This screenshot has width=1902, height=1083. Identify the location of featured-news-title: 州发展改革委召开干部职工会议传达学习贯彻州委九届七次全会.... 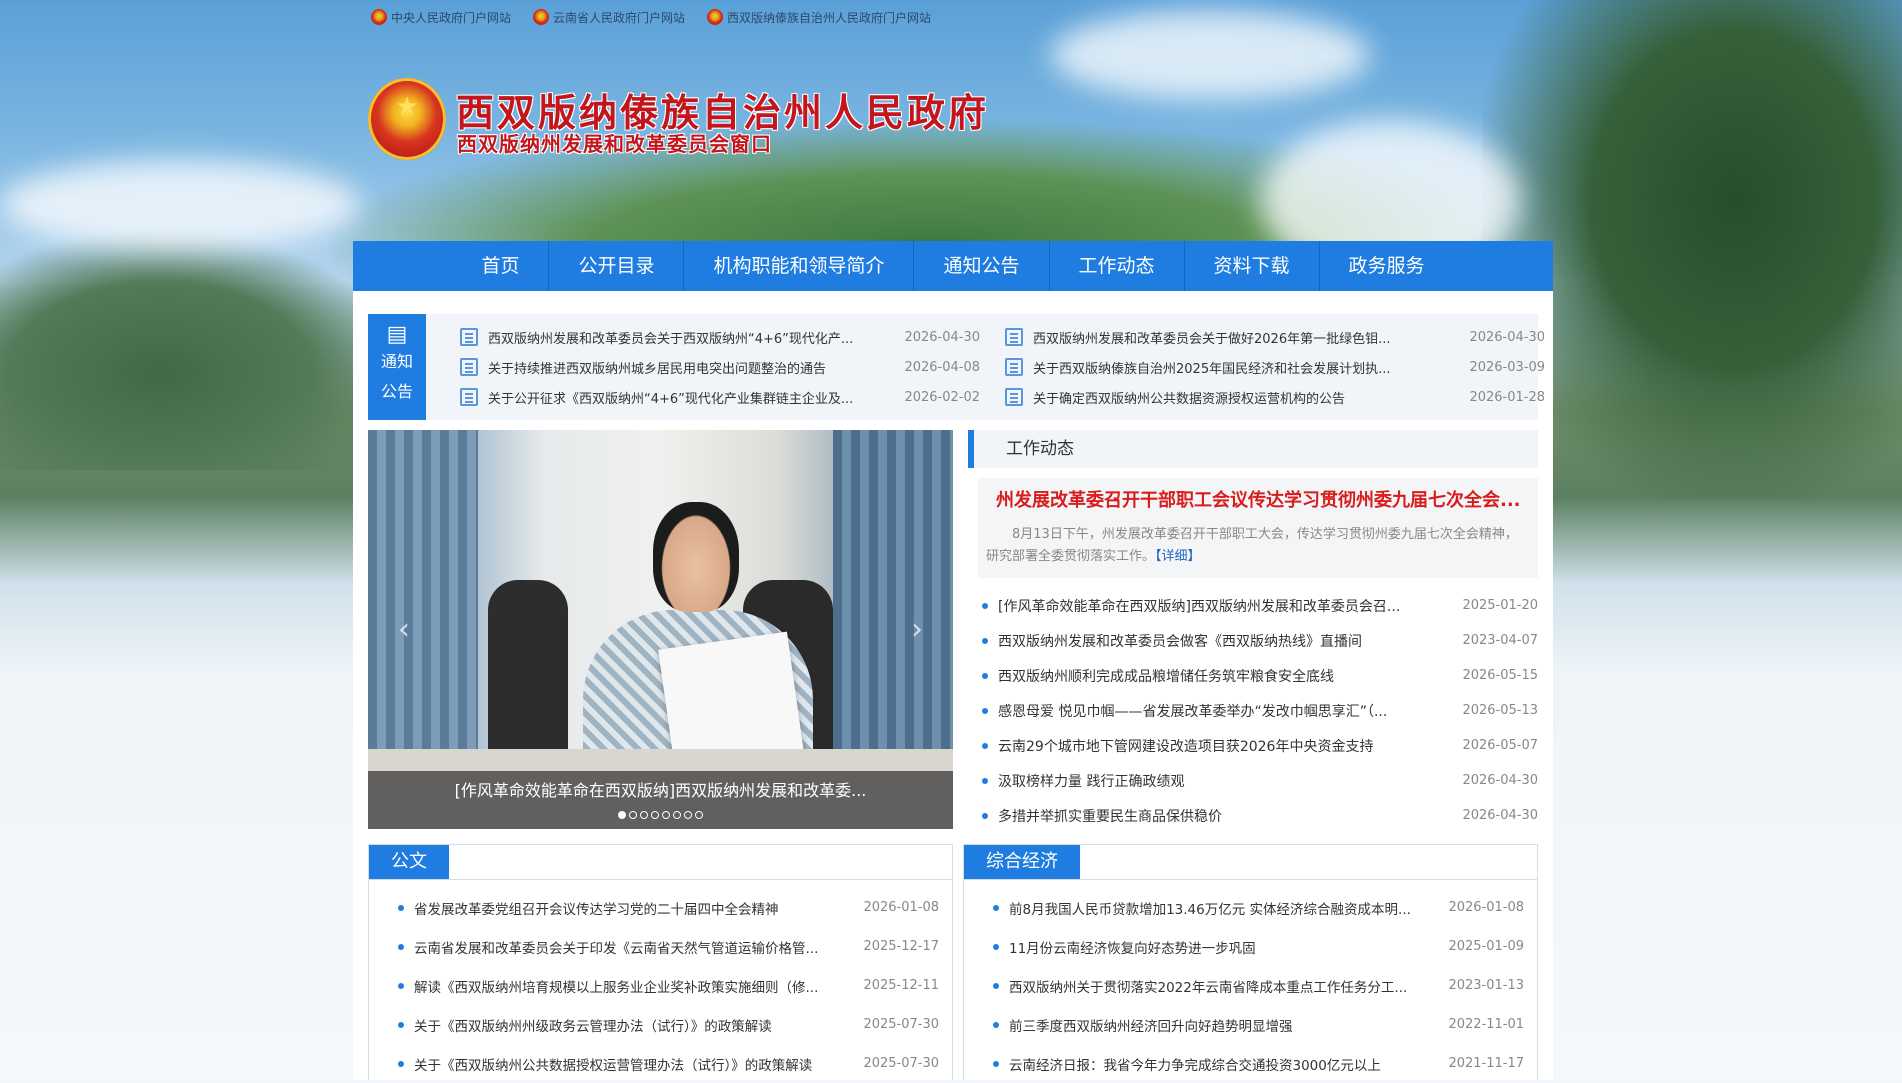
(1261, 499).